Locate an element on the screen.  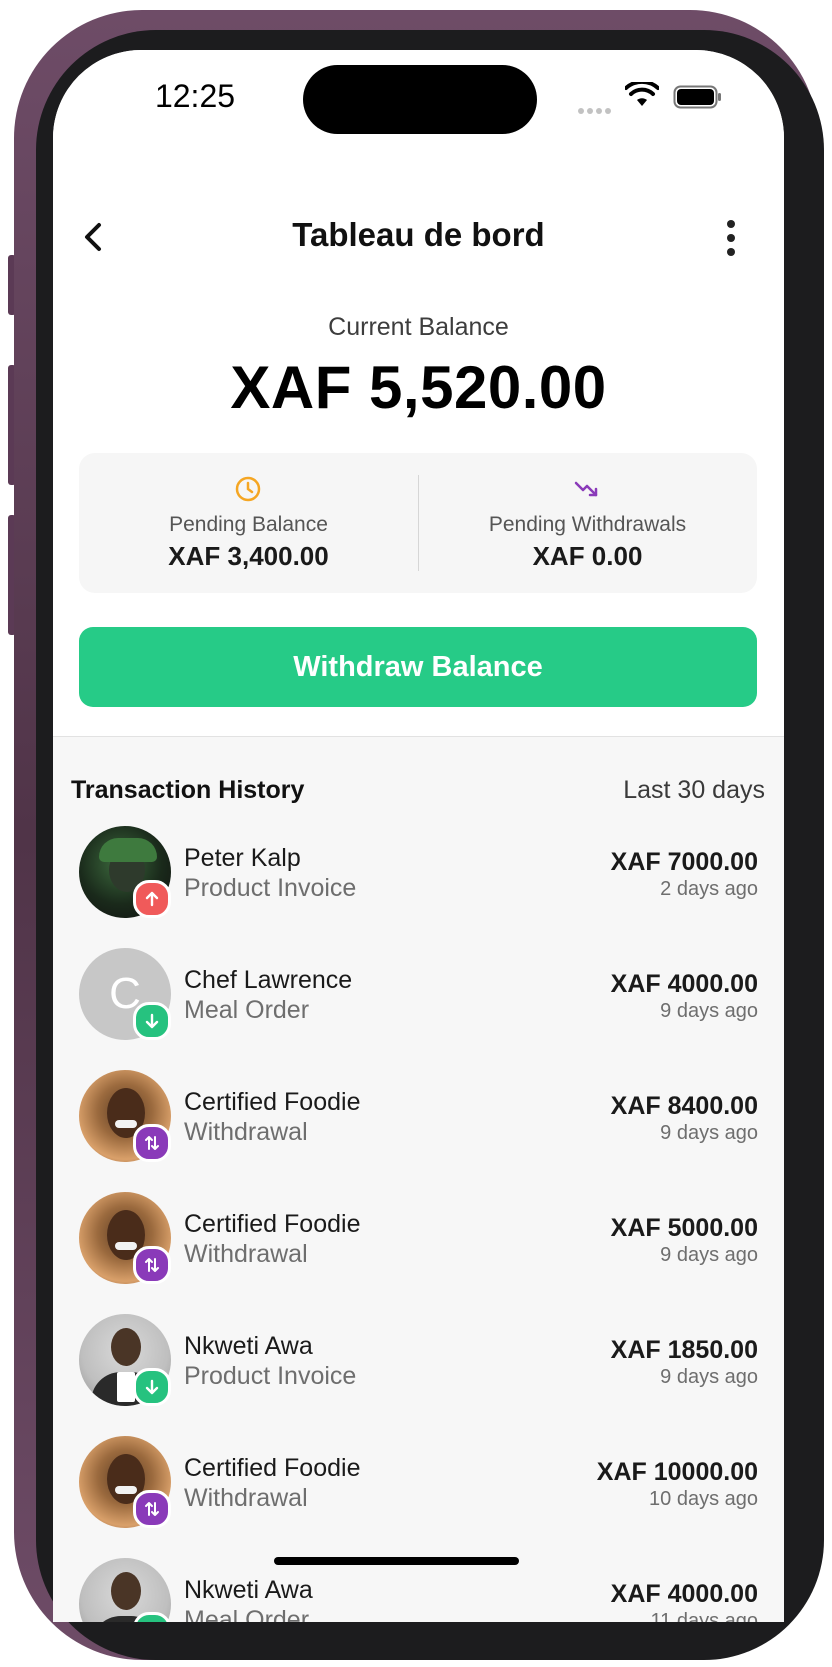
outgoing-badge is located at coordinates (152, 899).